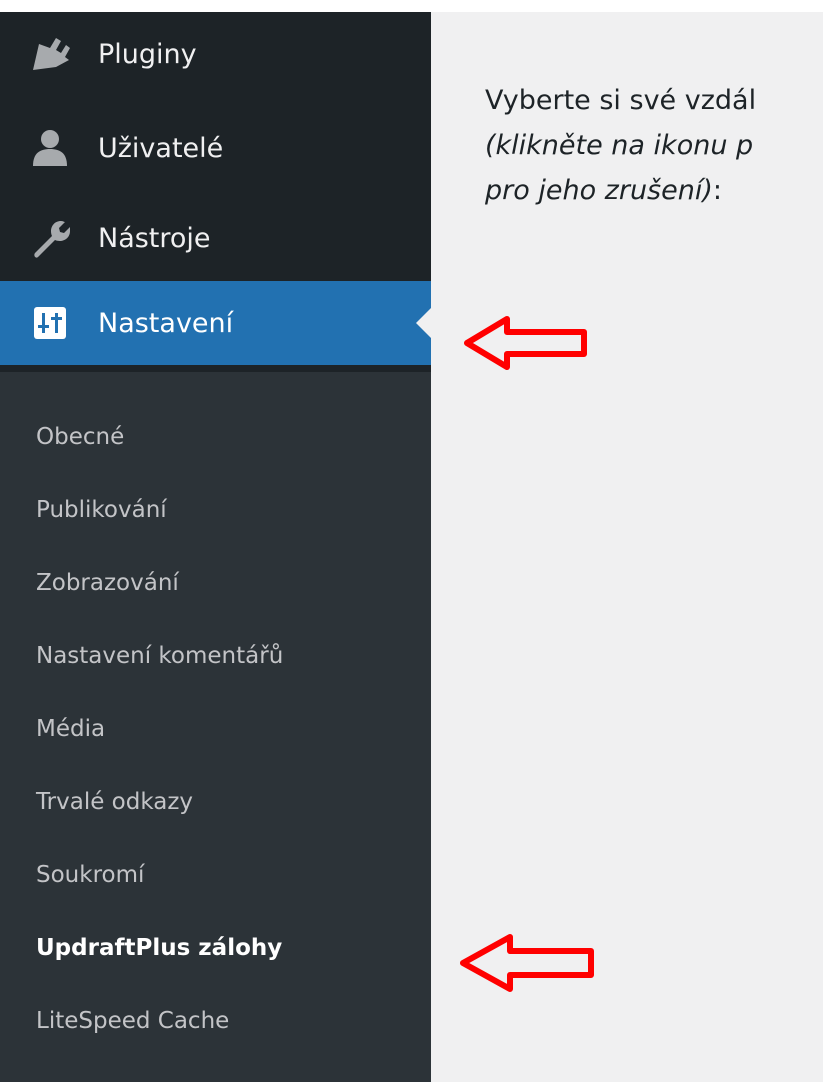 This screenshot has width=823, height=1082. What do you see at coordinates (621, 100) in the screenshot?
I see `instruction-line-1: Vyberte si své vzdál` at bounding box center [621, 100].